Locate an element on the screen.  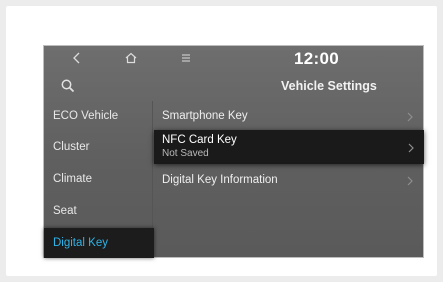
home-icon is located at coordinates (131, 58).